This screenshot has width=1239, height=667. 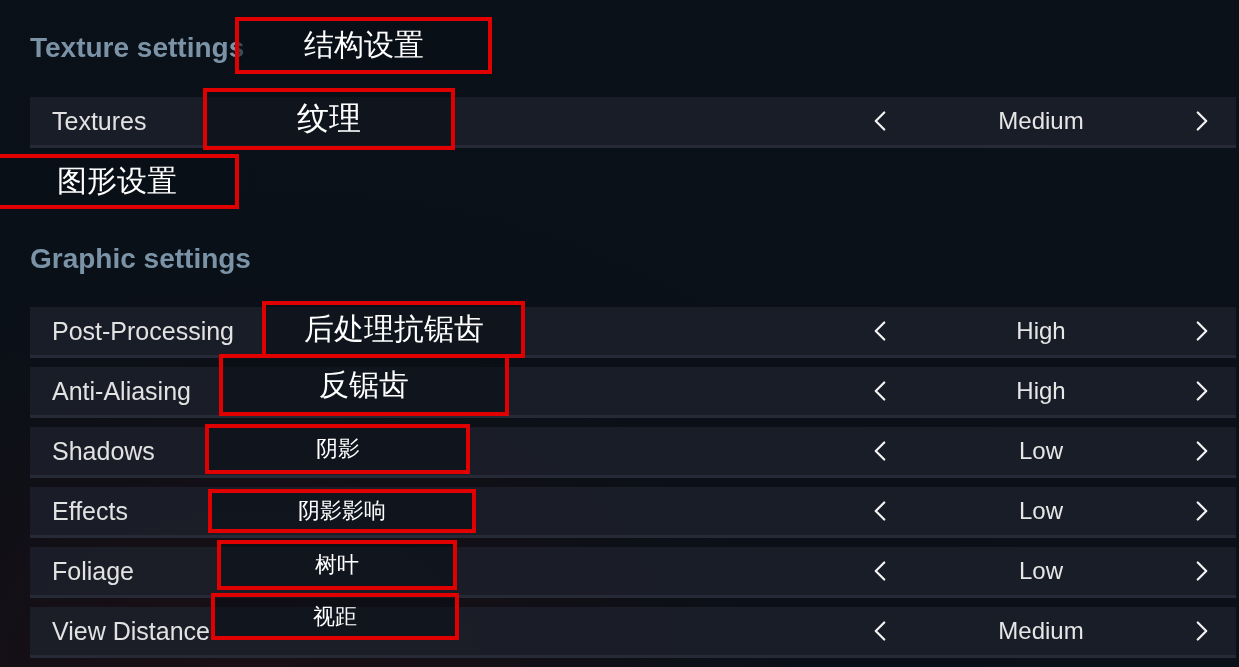 What do you see at coordinates (119, 181) in the screenshot?
I see `annotation-label: 图形设置` at bounding box center [119, 181].